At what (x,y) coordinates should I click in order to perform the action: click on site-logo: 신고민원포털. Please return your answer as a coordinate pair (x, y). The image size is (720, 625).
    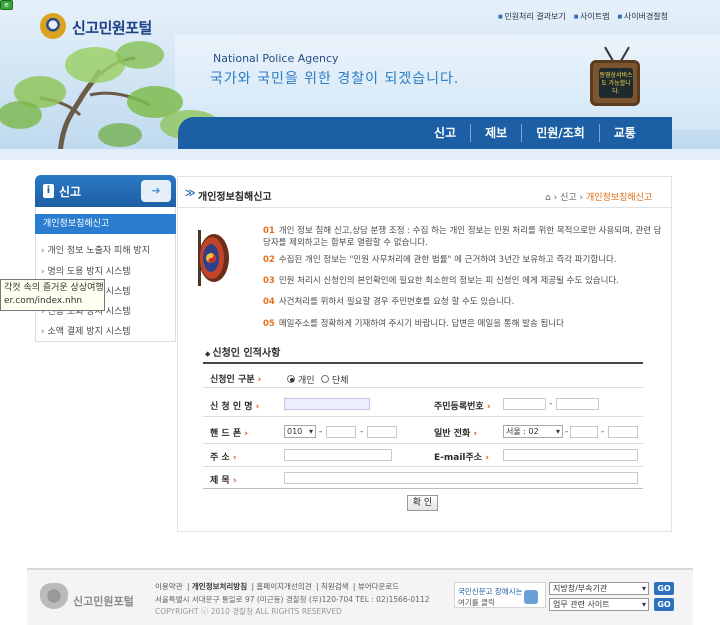
    Looking at the image, I should click on (112, 27).